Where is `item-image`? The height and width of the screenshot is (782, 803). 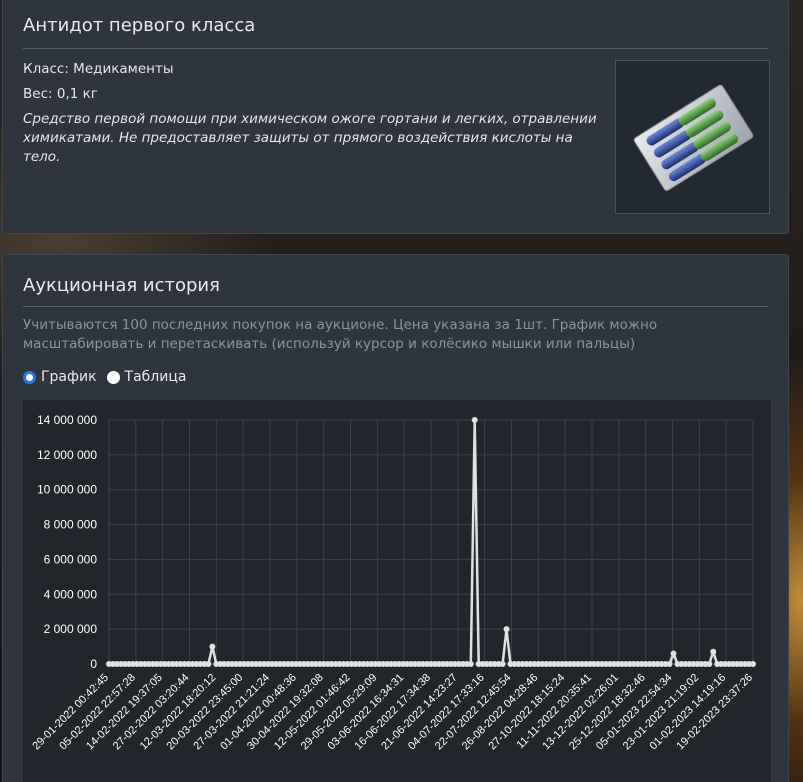
item-image is located at coordinates (692, 137).